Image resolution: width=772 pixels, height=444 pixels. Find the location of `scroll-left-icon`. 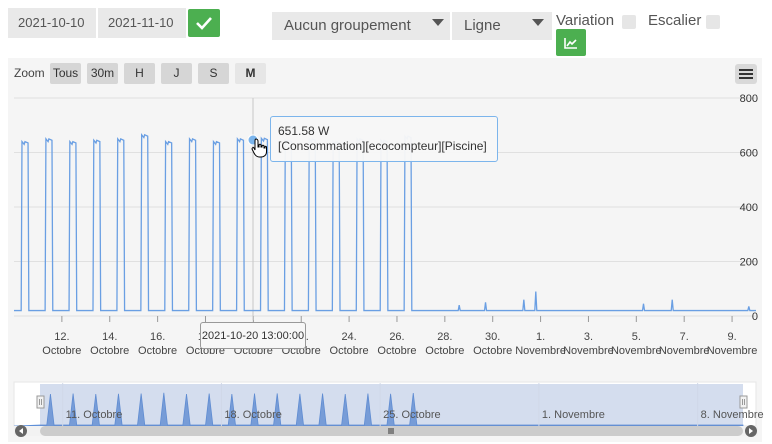

scroll-left-icon is located at coordinates (21, 431).